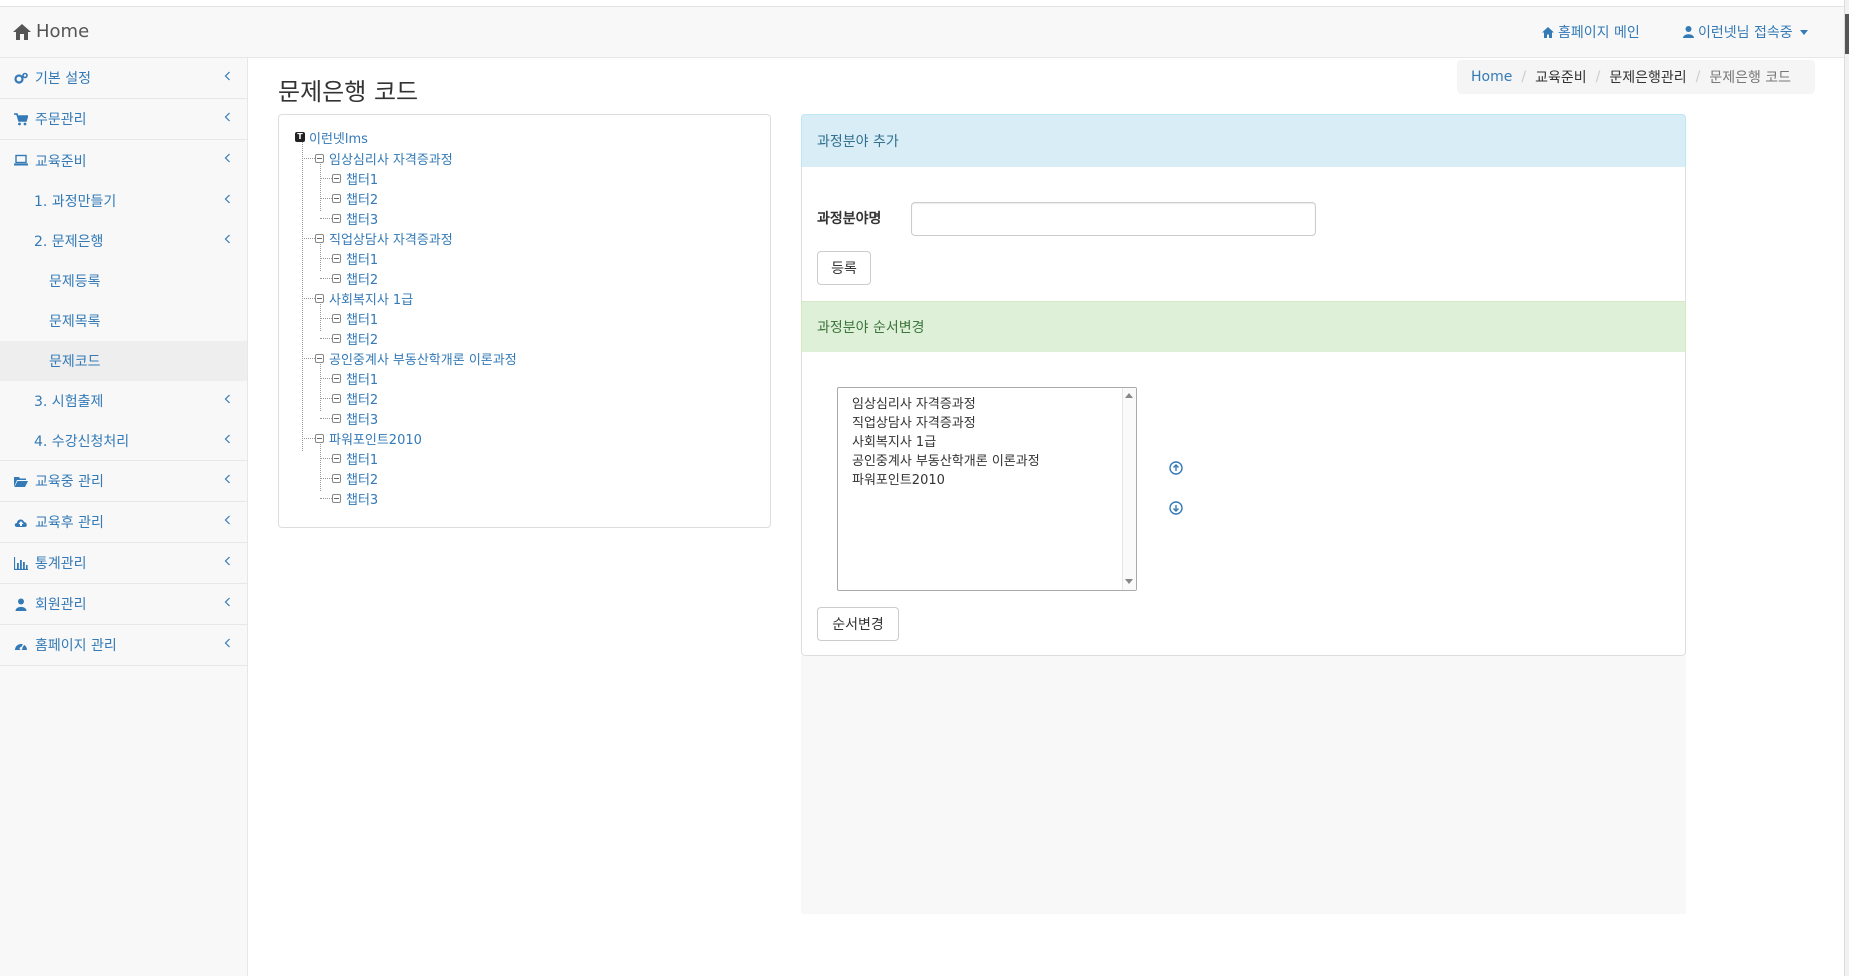 The height and width of the screenshot is (976, 1849). I want to click on sidebar-item-in-progress: 교육중 관리, so click(123, 481).